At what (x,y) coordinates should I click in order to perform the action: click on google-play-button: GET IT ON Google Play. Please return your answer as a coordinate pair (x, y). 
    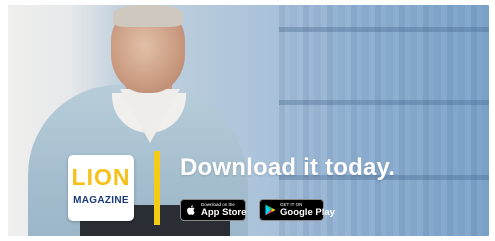
    Looking at the image, I should click on (297, 210).